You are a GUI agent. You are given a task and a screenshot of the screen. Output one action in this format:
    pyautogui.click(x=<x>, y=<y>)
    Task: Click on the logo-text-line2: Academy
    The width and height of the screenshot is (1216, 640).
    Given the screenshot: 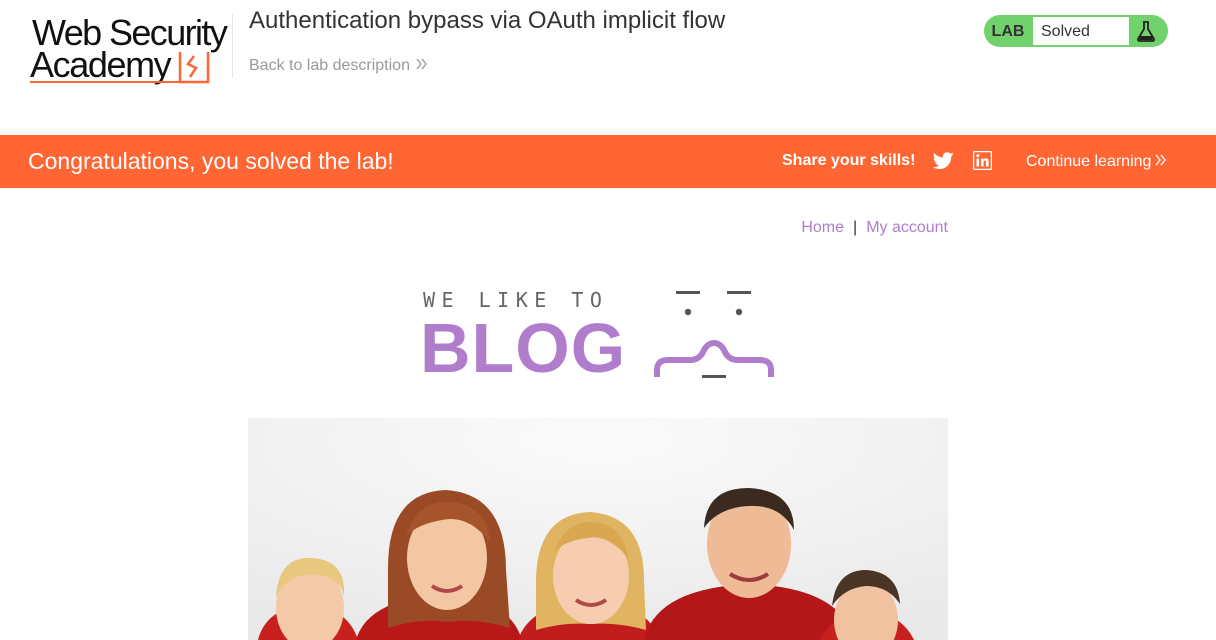 What is the action you would take?
    pyautogui.click(x=101, y=64)
    